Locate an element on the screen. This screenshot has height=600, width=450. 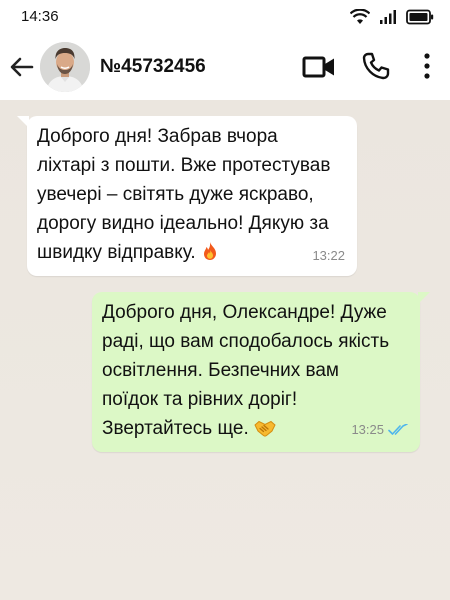
signal-icon is located at coordinates (388, 17).